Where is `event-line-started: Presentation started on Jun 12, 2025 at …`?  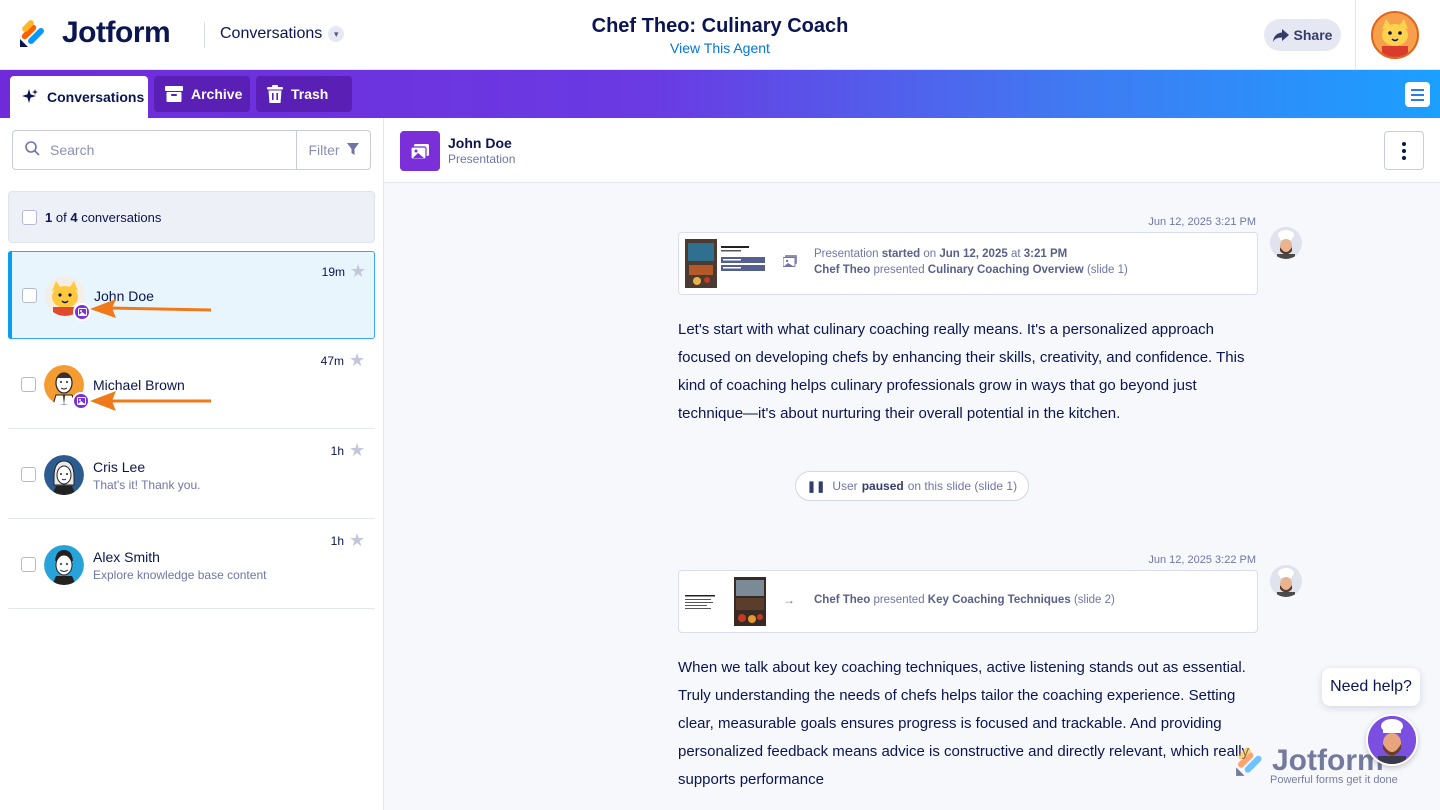 event-line-started: Presentation started on Jun 12, 2025 at … is located at coordinates (940, 254).